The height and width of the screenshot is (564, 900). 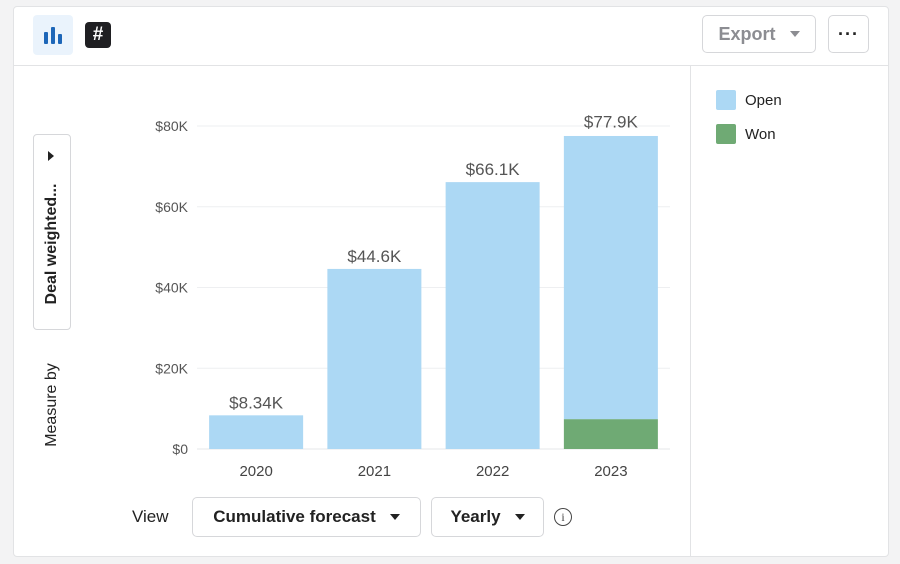 I want to click on x-tick-label: 2022, so click(x=492, y=471).